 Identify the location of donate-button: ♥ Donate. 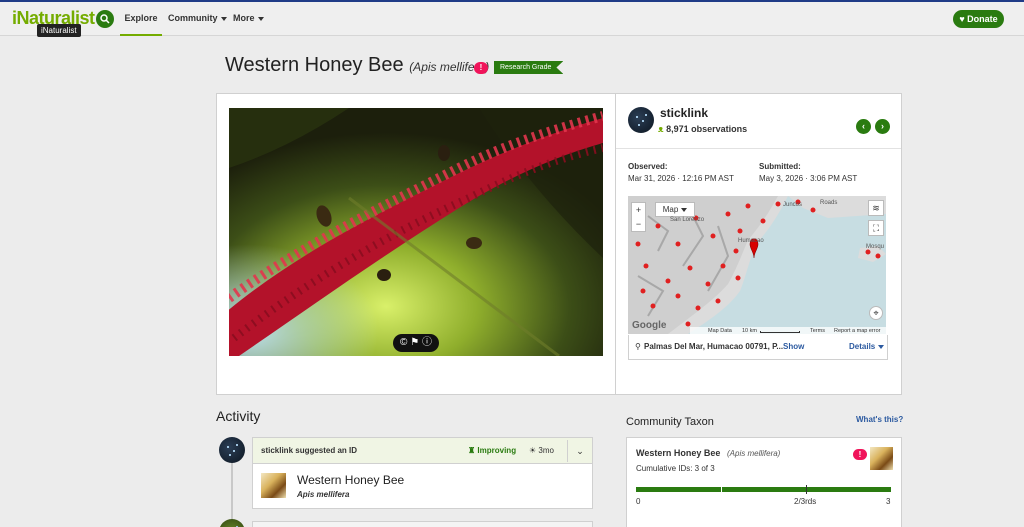
(978, 19).